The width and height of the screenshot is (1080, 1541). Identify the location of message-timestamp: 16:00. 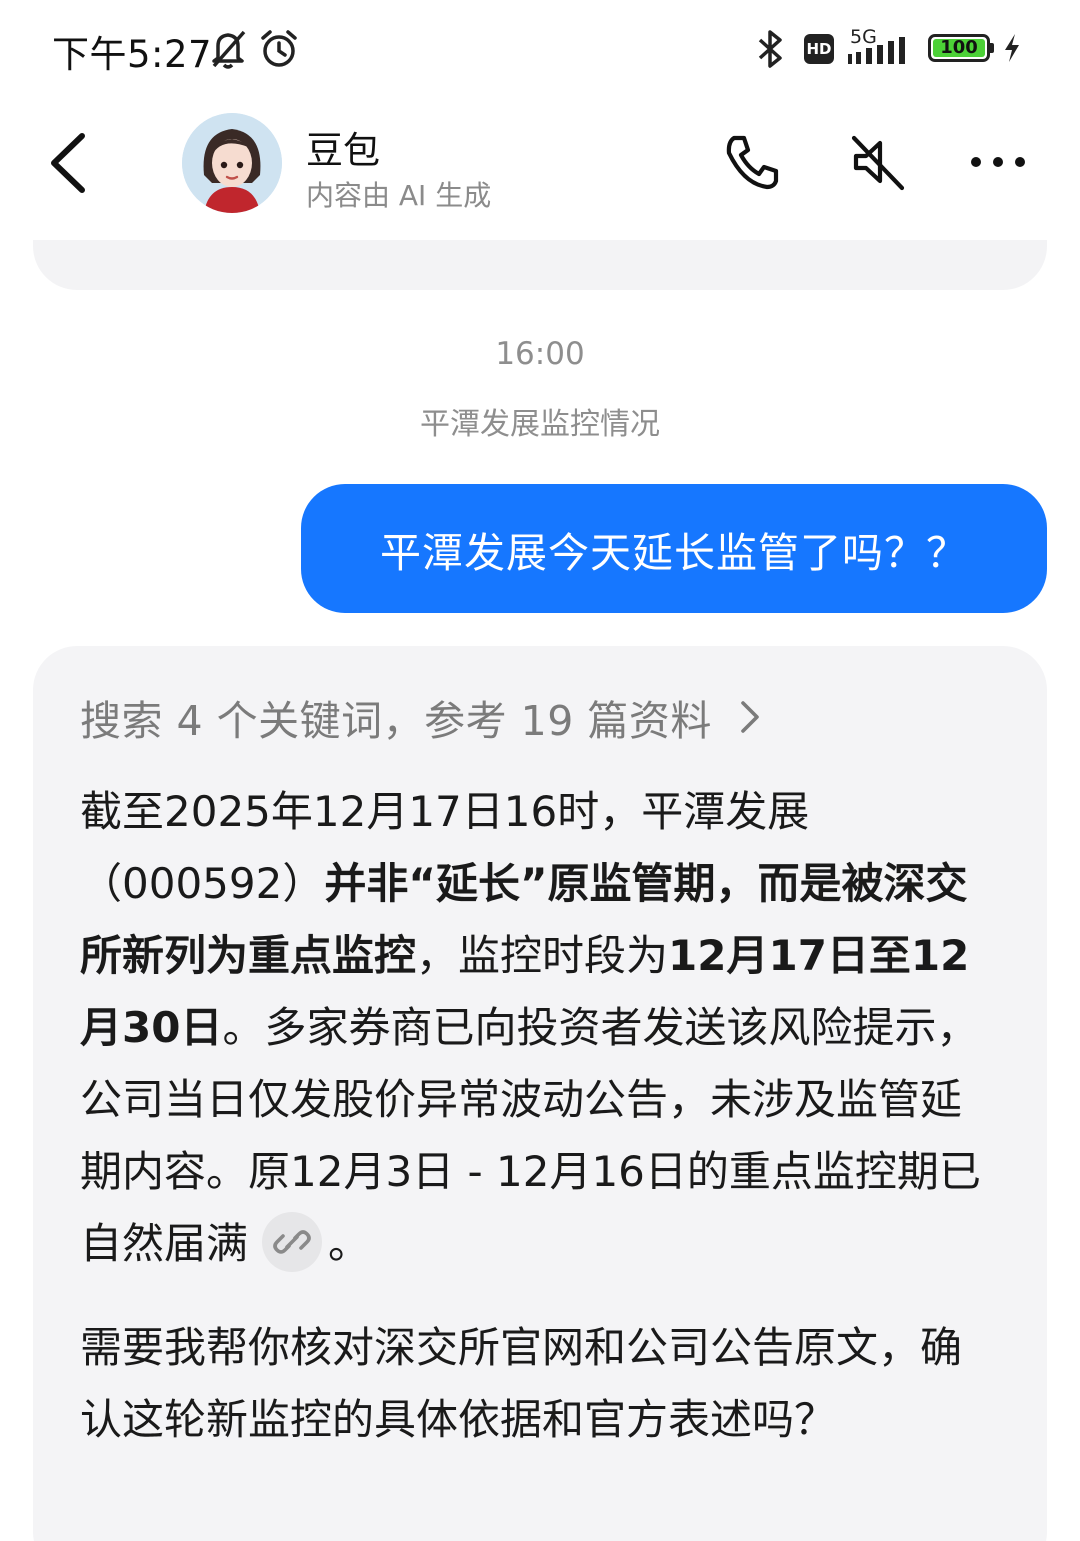
(540, 354).